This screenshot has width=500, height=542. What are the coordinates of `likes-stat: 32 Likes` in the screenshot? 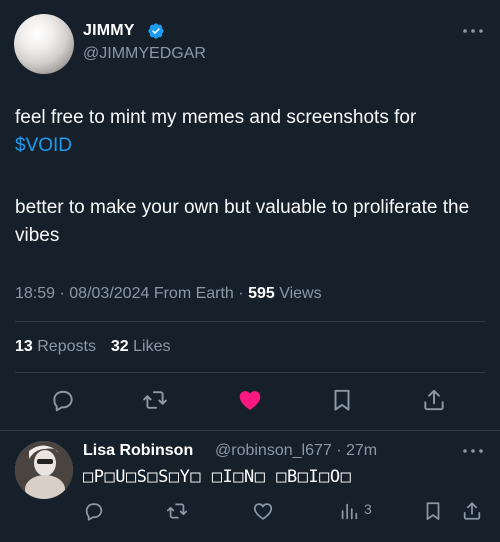 It's located at (141, 346).